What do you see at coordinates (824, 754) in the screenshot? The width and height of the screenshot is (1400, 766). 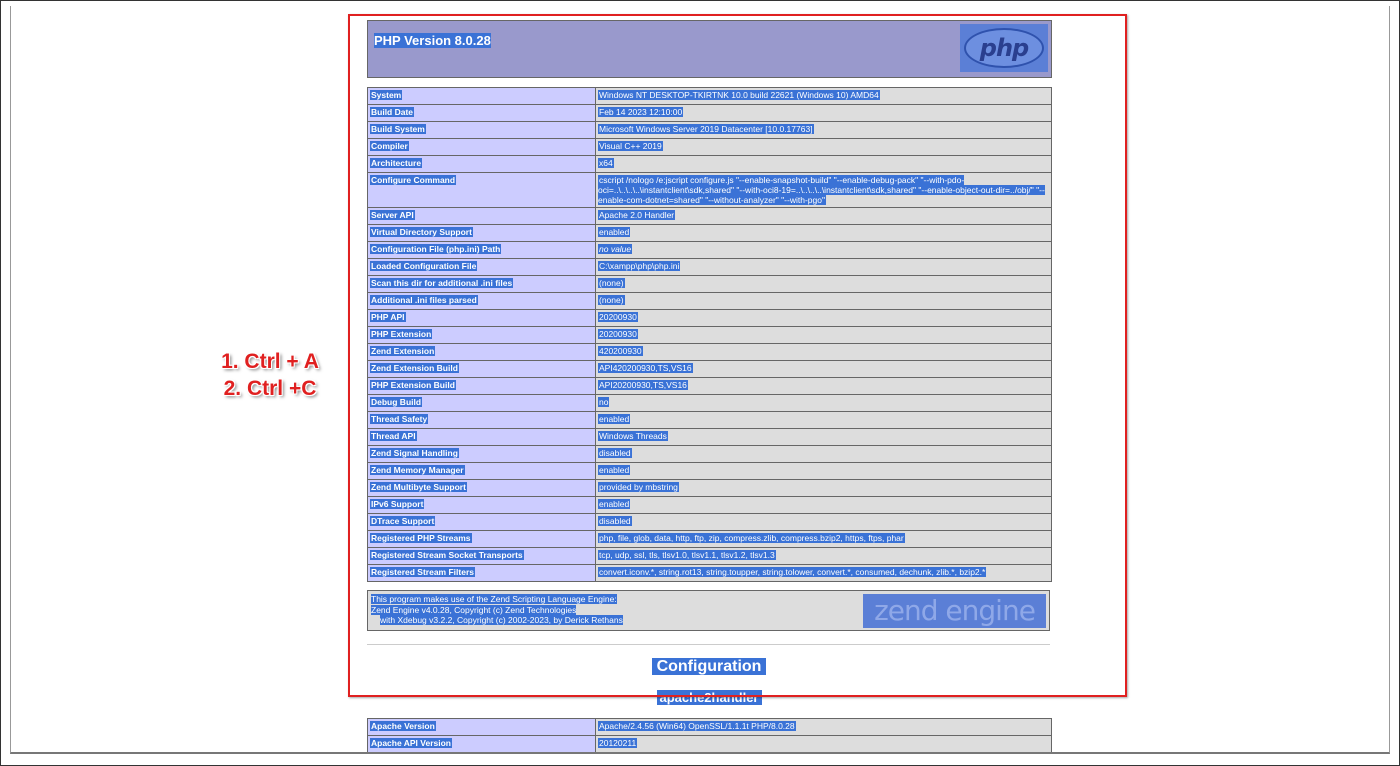 I see `info-value-cell: postmaster@localhost` at bounding box center [824, 754].